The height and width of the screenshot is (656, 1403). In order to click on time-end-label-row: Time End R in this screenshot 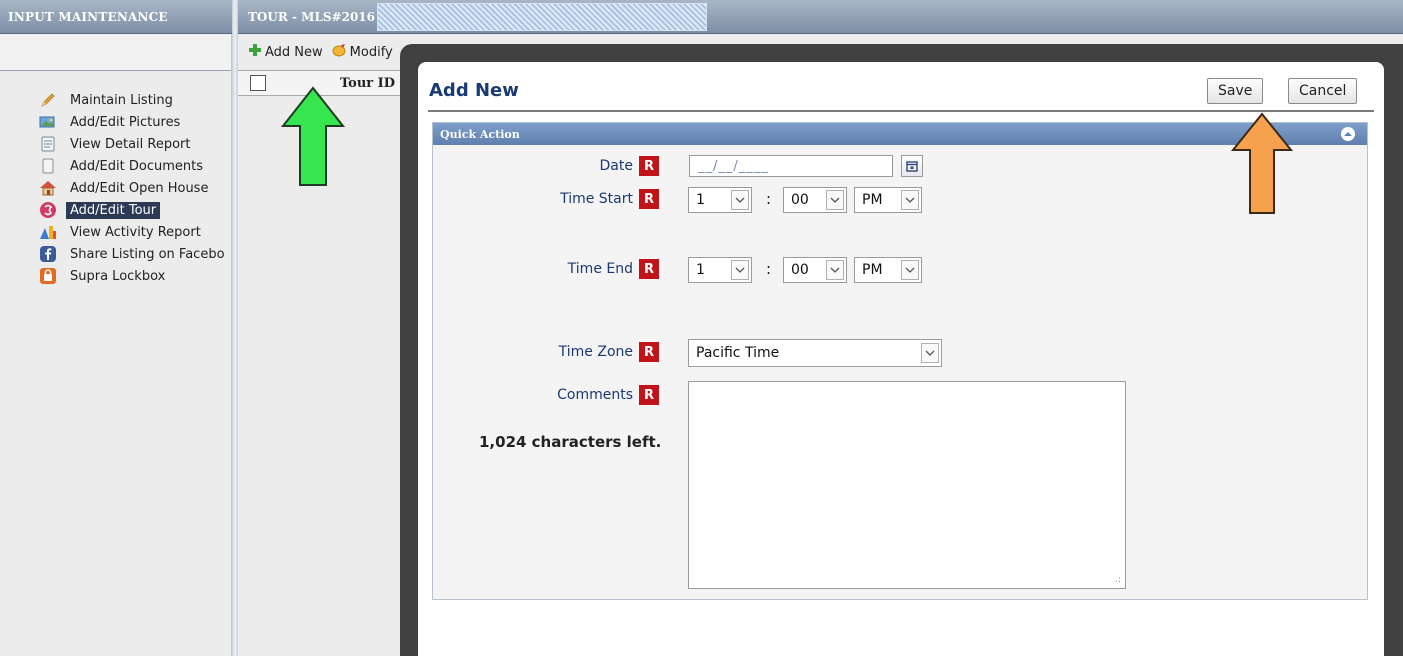, I will do `click(613, 269)`.